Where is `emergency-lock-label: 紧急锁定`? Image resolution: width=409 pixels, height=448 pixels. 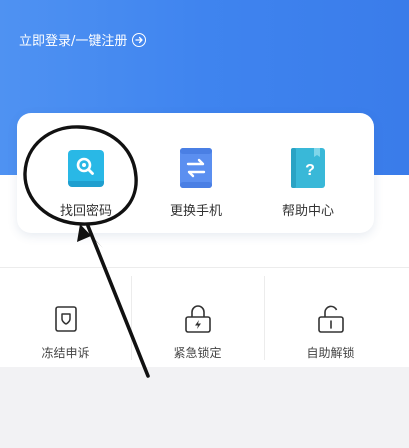
emergency-lock-label: 紧急锁定 is located at coordinates (197, 353).